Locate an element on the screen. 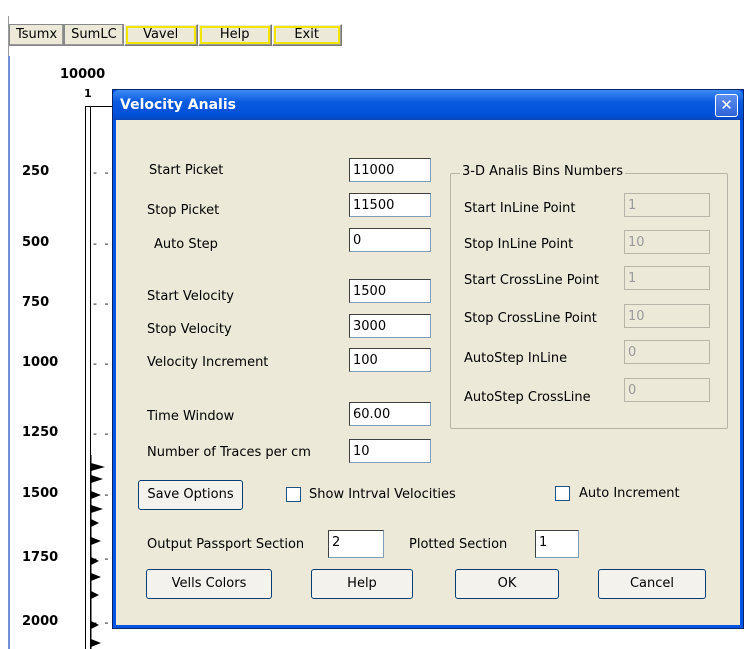  close-icon: ✕ is located at coordinates (726, 105).